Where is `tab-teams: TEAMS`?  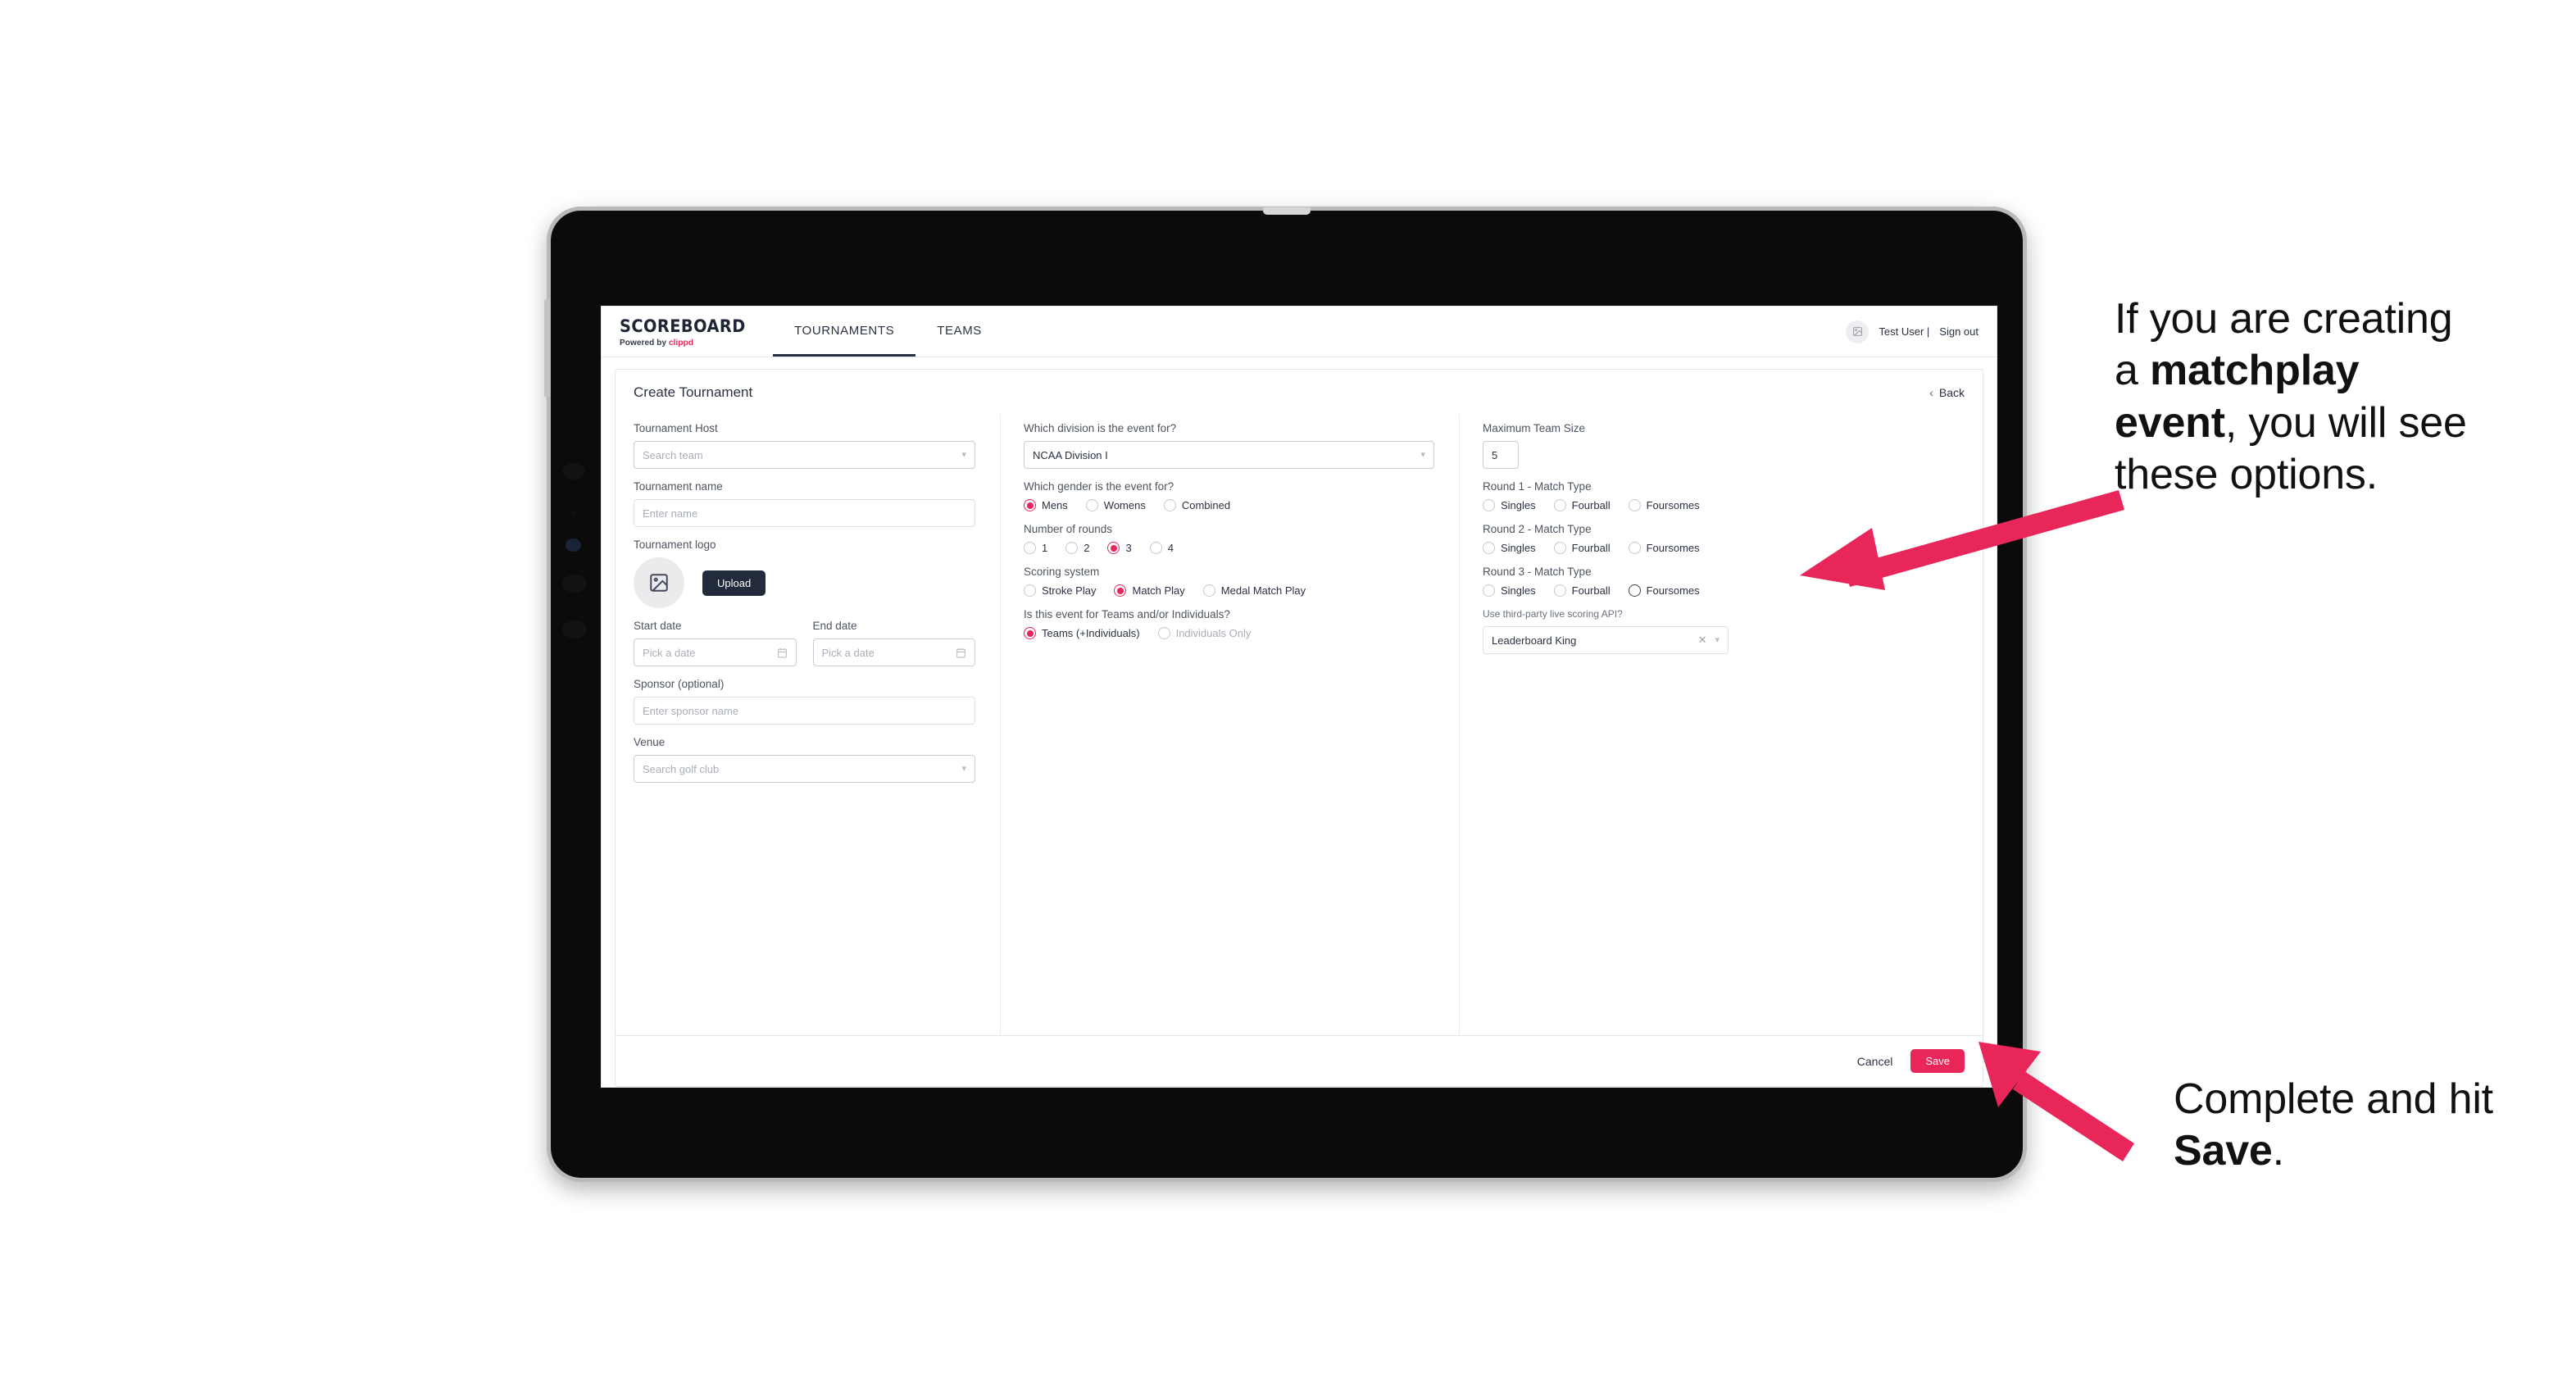
tab-teams: TEAMS is located at coordinates (959, 332).